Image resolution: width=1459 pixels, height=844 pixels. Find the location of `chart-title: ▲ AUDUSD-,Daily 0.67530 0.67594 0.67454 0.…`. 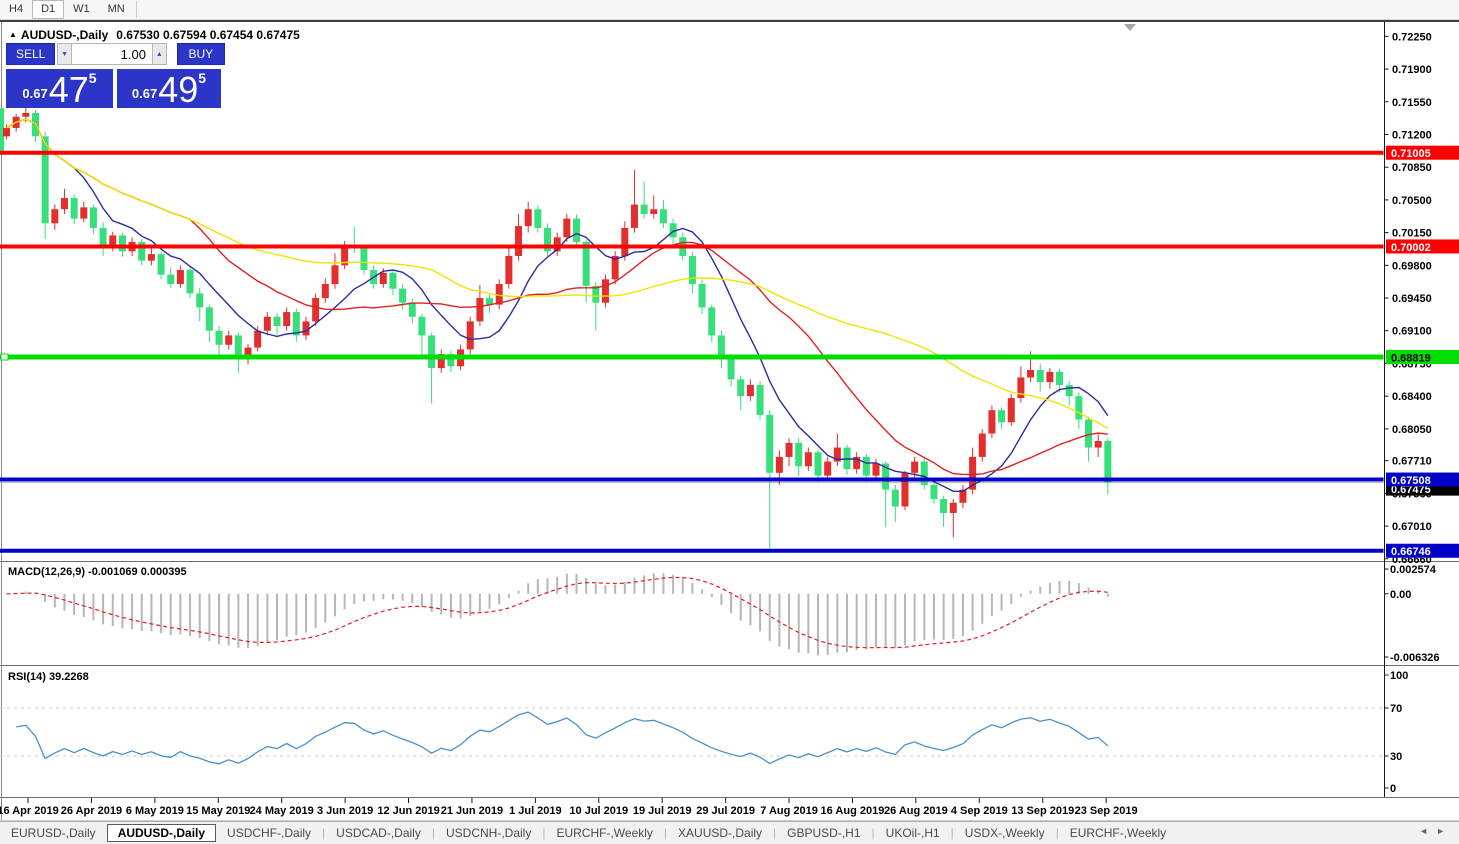

chart-title: ▲ AUDUSD-,Daily 0.67530 0.67594 0.67454 0.… is located at coordinates (154, 35).